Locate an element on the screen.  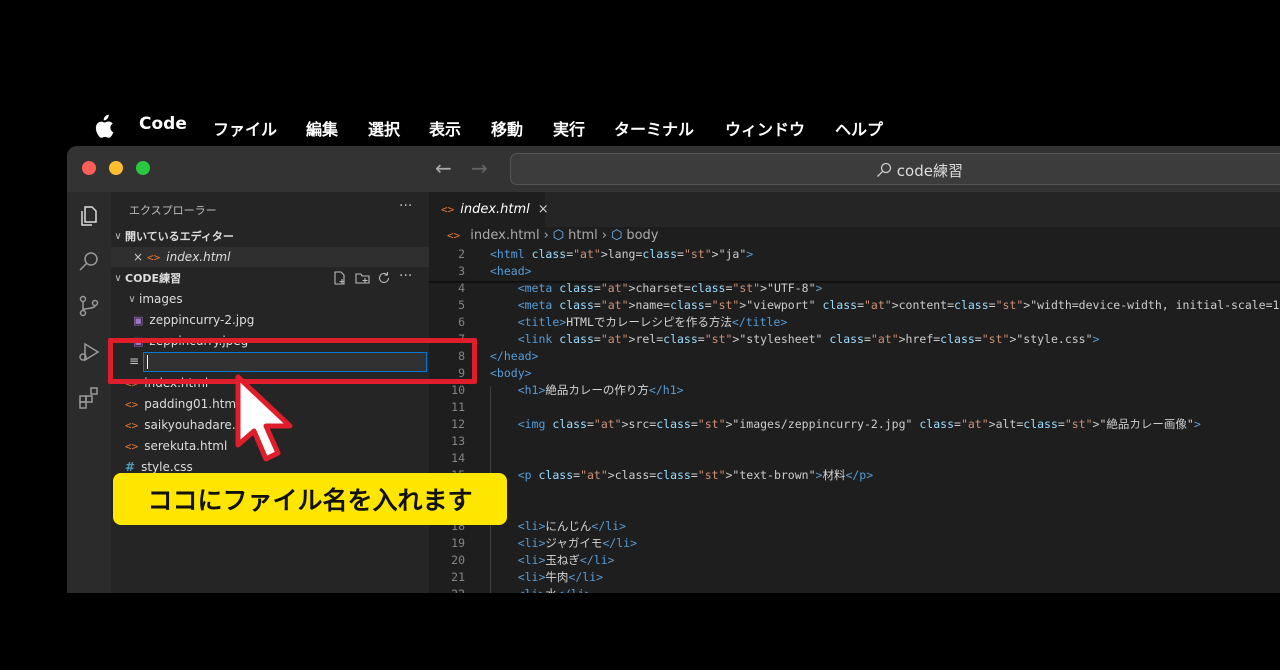
close-tab-icon: × is located at coordinates (543, 209).